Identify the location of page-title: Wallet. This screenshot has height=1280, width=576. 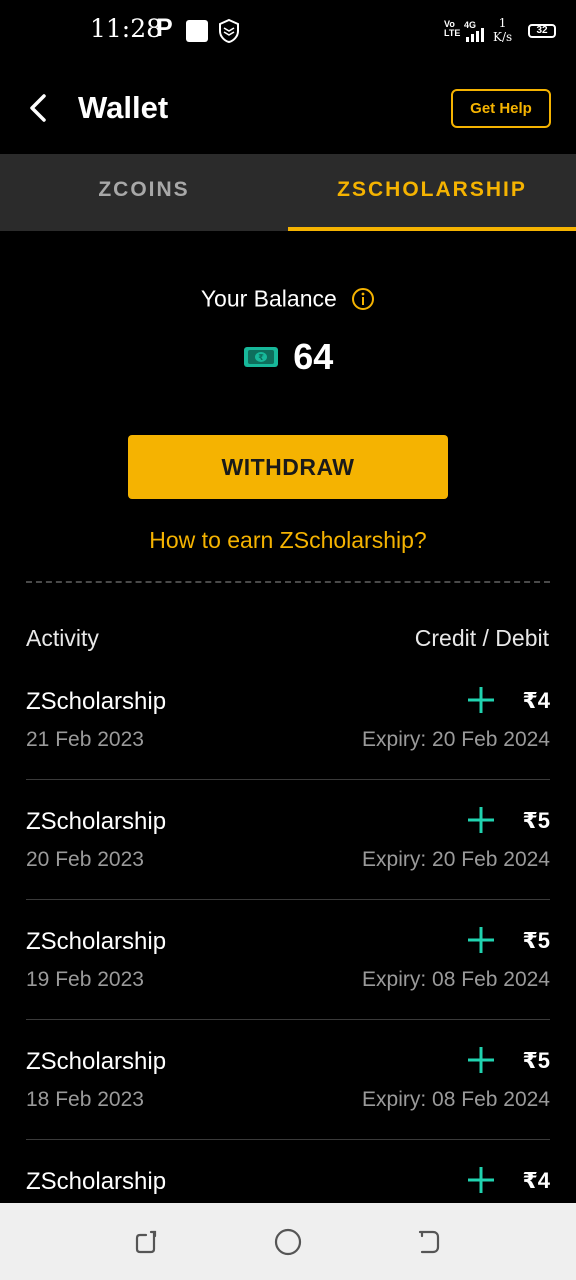
(123, 107).